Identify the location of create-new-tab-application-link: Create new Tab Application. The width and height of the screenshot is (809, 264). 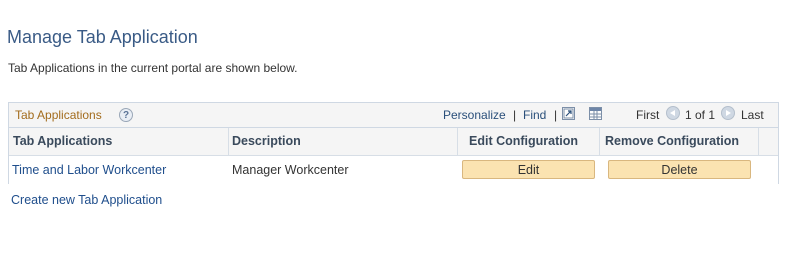
(86, 200).